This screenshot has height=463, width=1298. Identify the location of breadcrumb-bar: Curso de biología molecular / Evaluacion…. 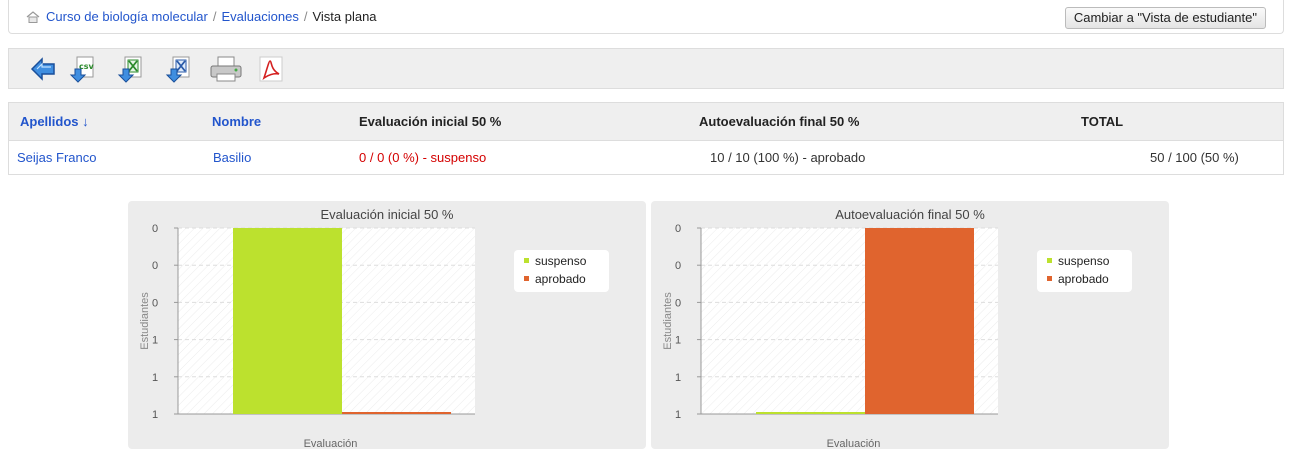
(646, 17).